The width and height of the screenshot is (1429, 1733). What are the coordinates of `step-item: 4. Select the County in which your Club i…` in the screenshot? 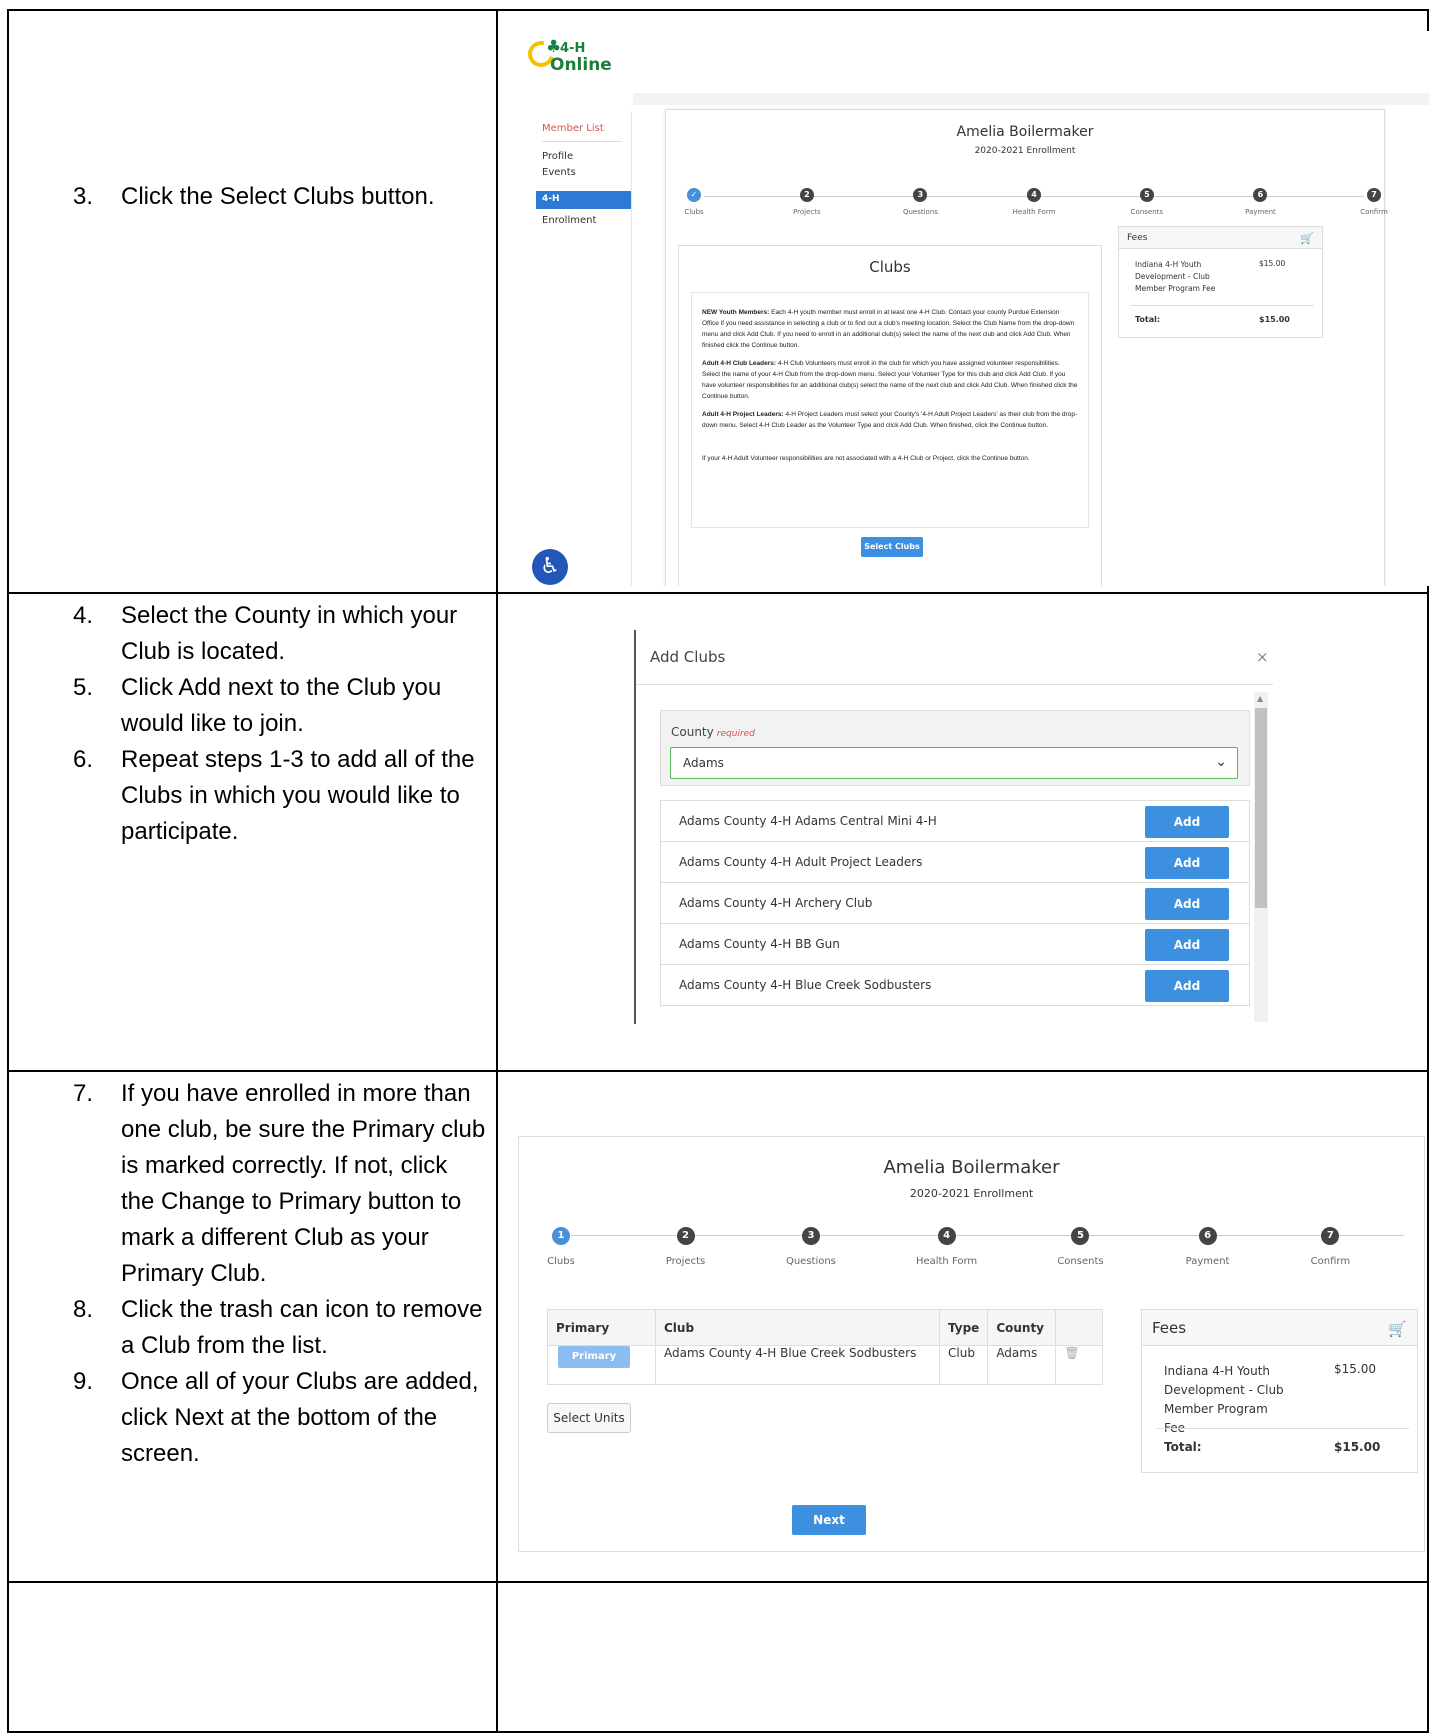 It's located at (252, 634).